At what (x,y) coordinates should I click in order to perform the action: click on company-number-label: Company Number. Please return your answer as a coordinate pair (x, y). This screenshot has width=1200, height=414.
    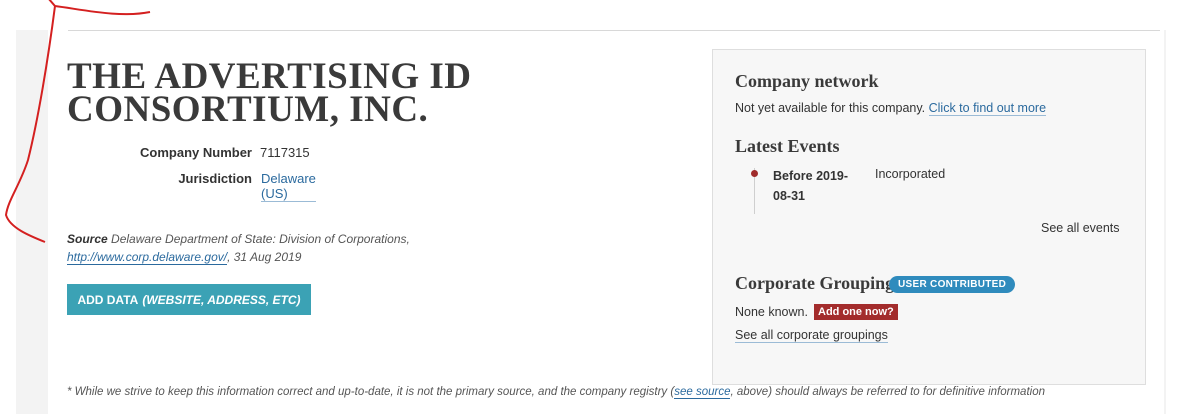
    Looking at the image, I should click on (196, 152).